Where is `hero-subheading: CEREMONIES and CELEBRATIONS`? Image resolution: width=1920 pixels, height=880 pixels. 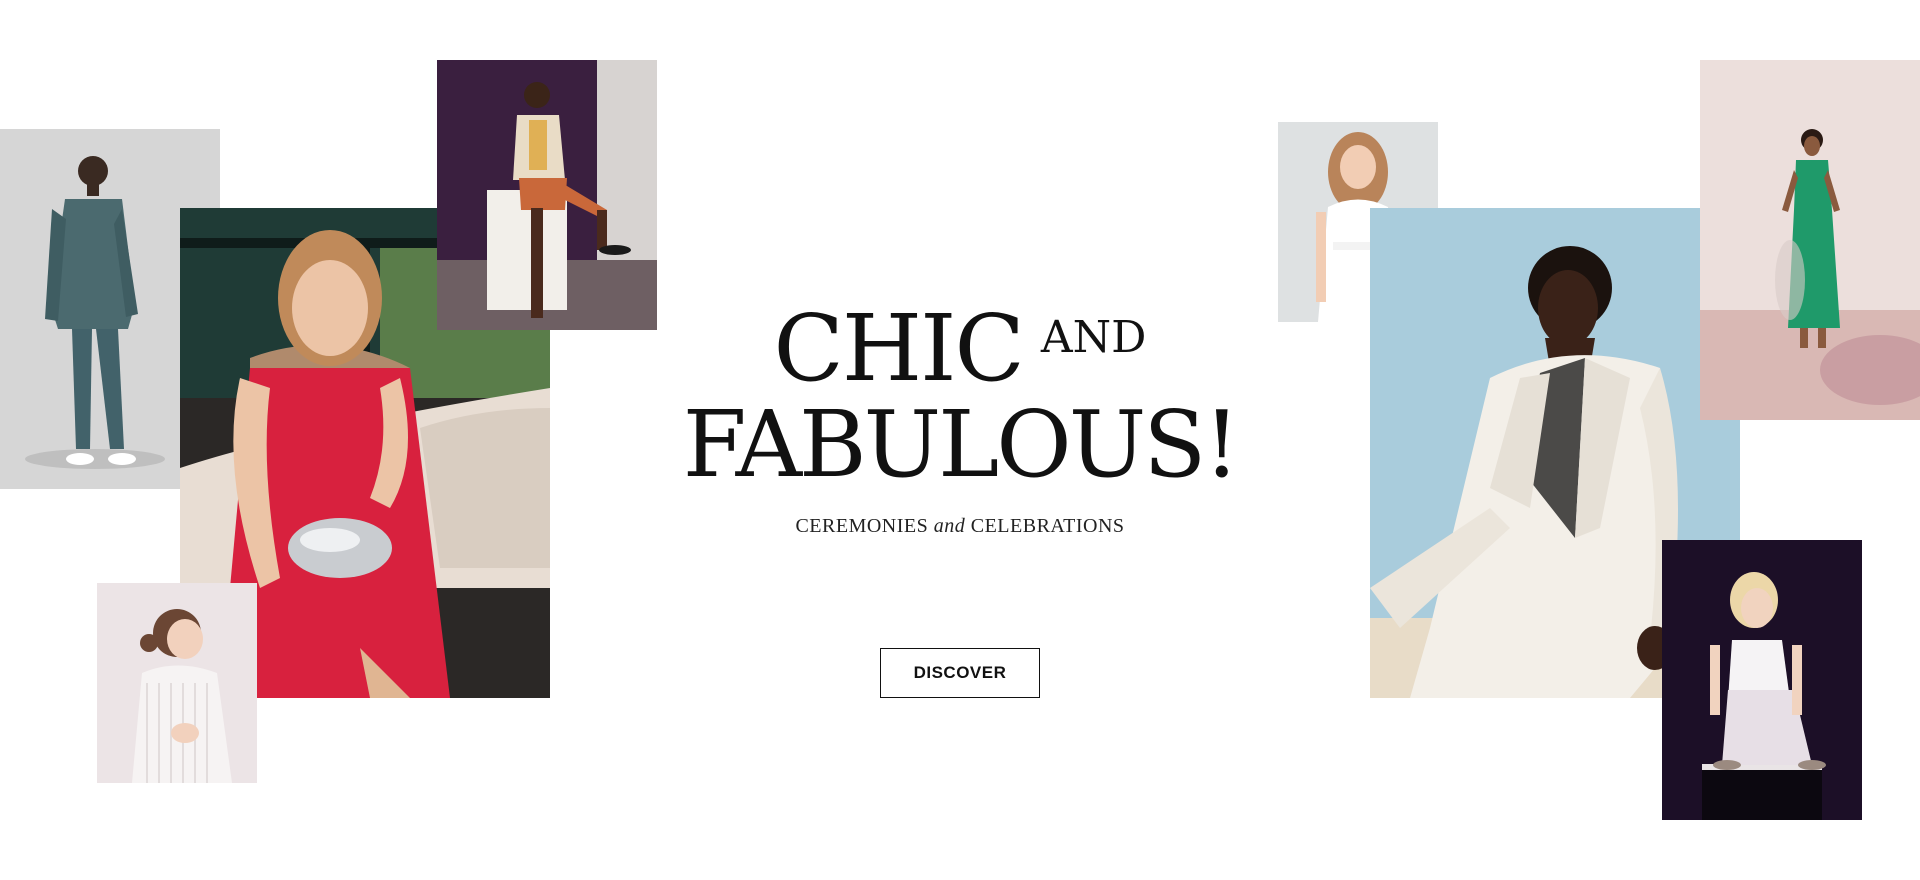
hero-subheading: CEREMONIES and CELEBRATIONS is located at coordinates (960, 526).